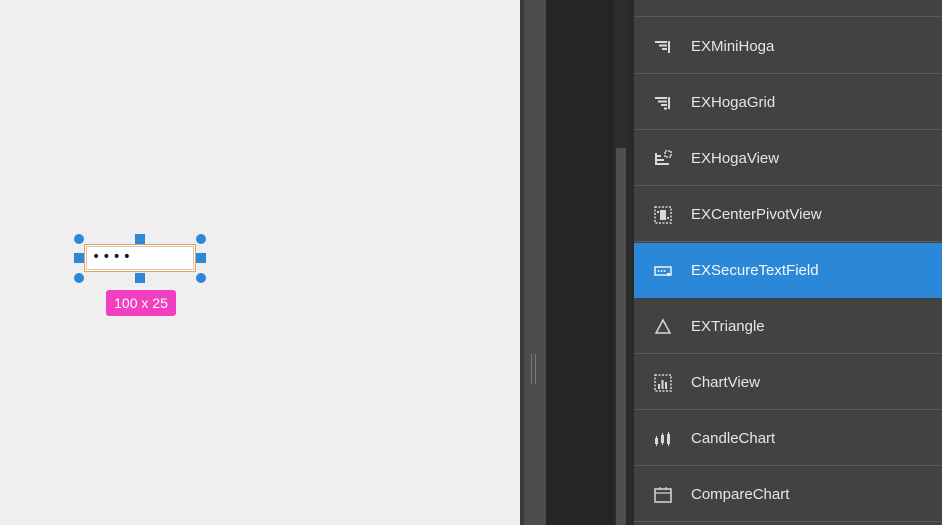 The height and width of the screenshot is (525, 942). I want to click on pivot-view-icon, so click(663, 215).